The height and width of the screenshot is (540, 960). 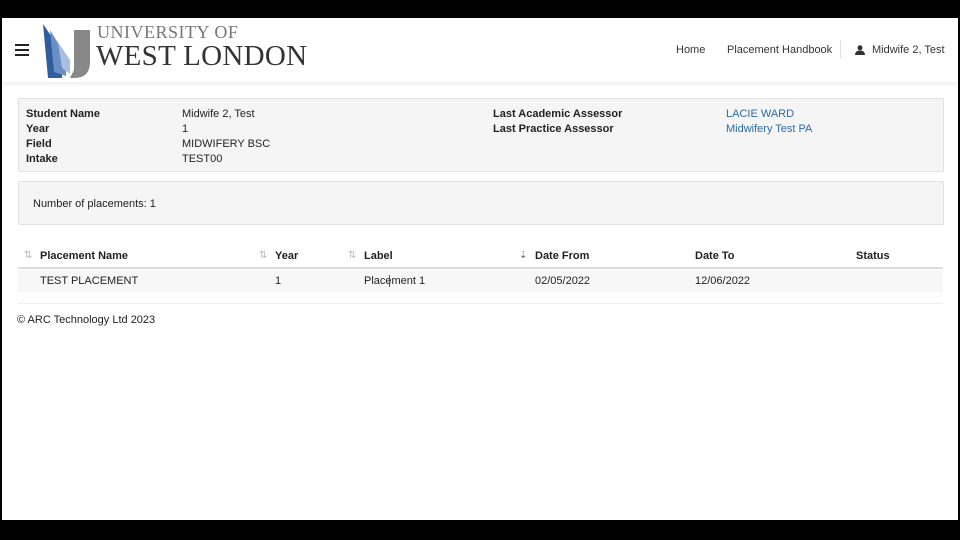 I want to click on nav-placement-handbook-link: Placement Handbook, so click(x=779, y=50).